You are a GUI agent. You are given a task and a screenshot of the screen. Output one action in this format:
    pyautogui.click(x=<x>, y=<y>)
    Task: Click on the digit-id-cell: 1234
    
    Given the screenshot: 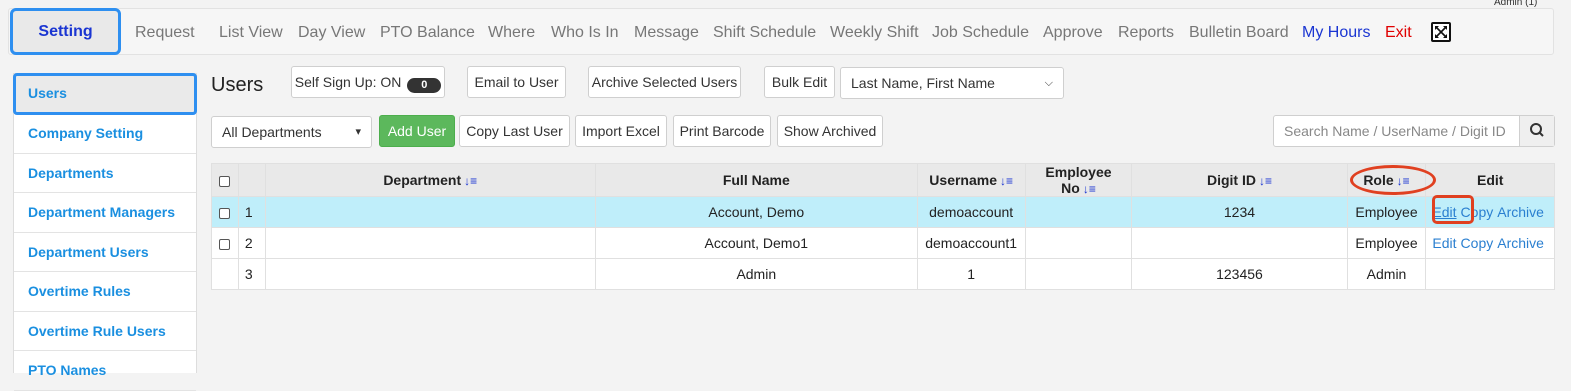 What is the action you would take?
    pyautogui.click(x=1239, y=212)
    